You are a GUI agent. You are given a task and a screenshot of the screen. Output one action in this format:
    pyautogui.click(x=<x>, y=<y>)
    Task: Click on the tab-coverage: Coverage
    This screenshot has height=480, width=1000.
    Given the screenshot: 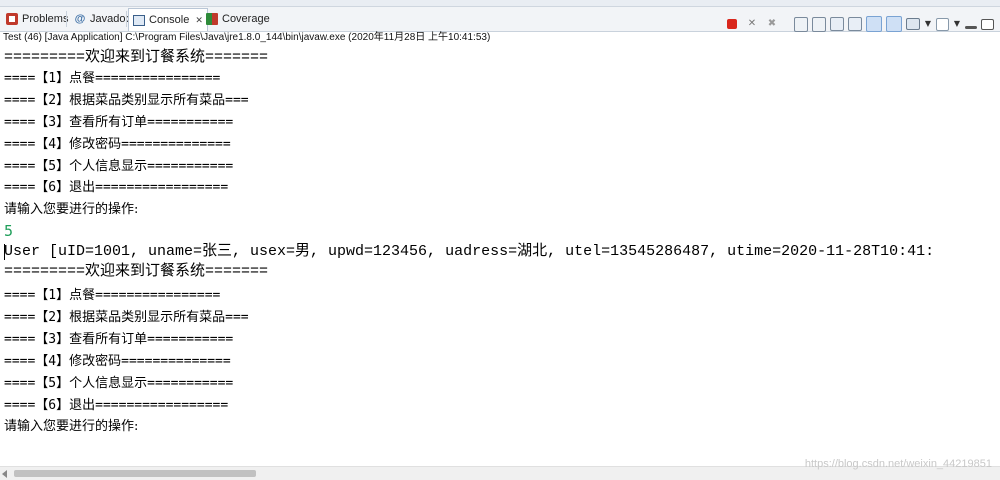 What is the action you would take?
    pyautogui.click(x=238, y=19)
    